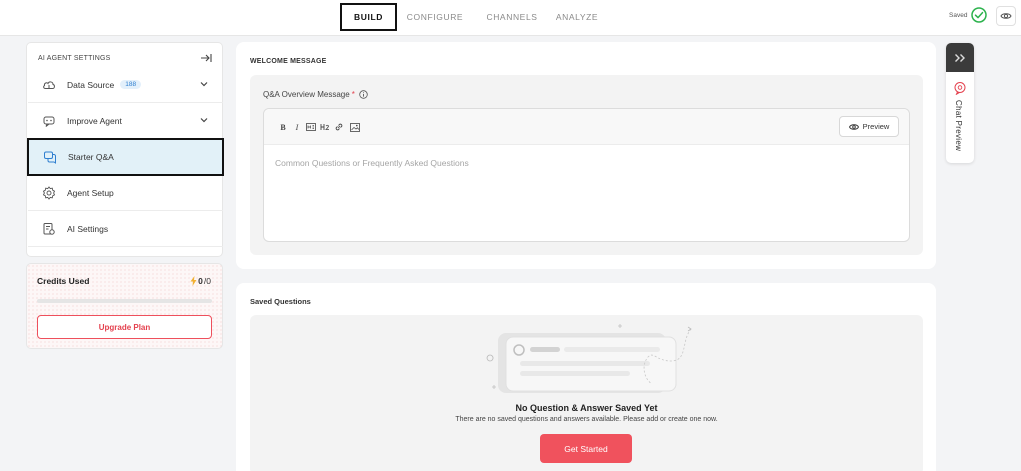 The image size is (1021, 471). I want to click on double-chevron-right-icon, so click(960, 57).